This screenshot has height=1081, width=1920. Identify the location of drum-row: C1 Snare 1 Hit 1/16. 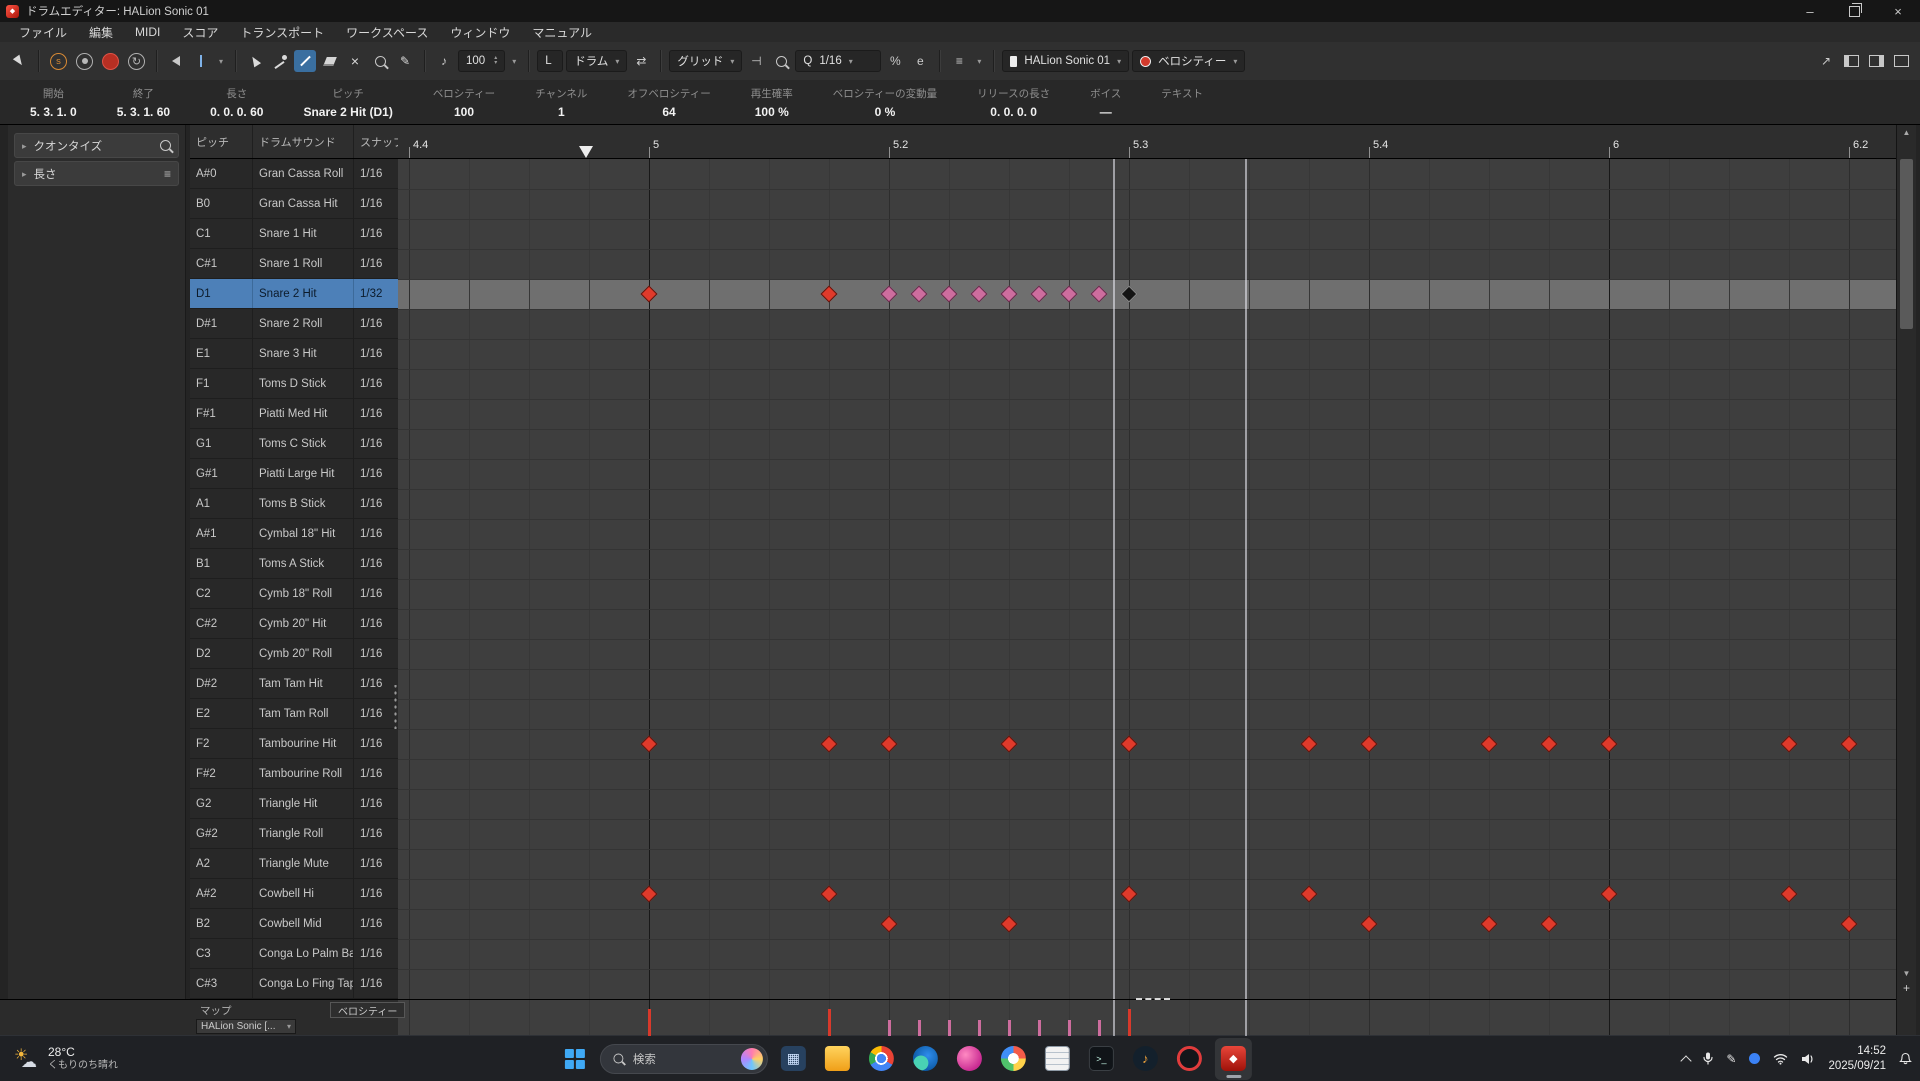
(294, 234).